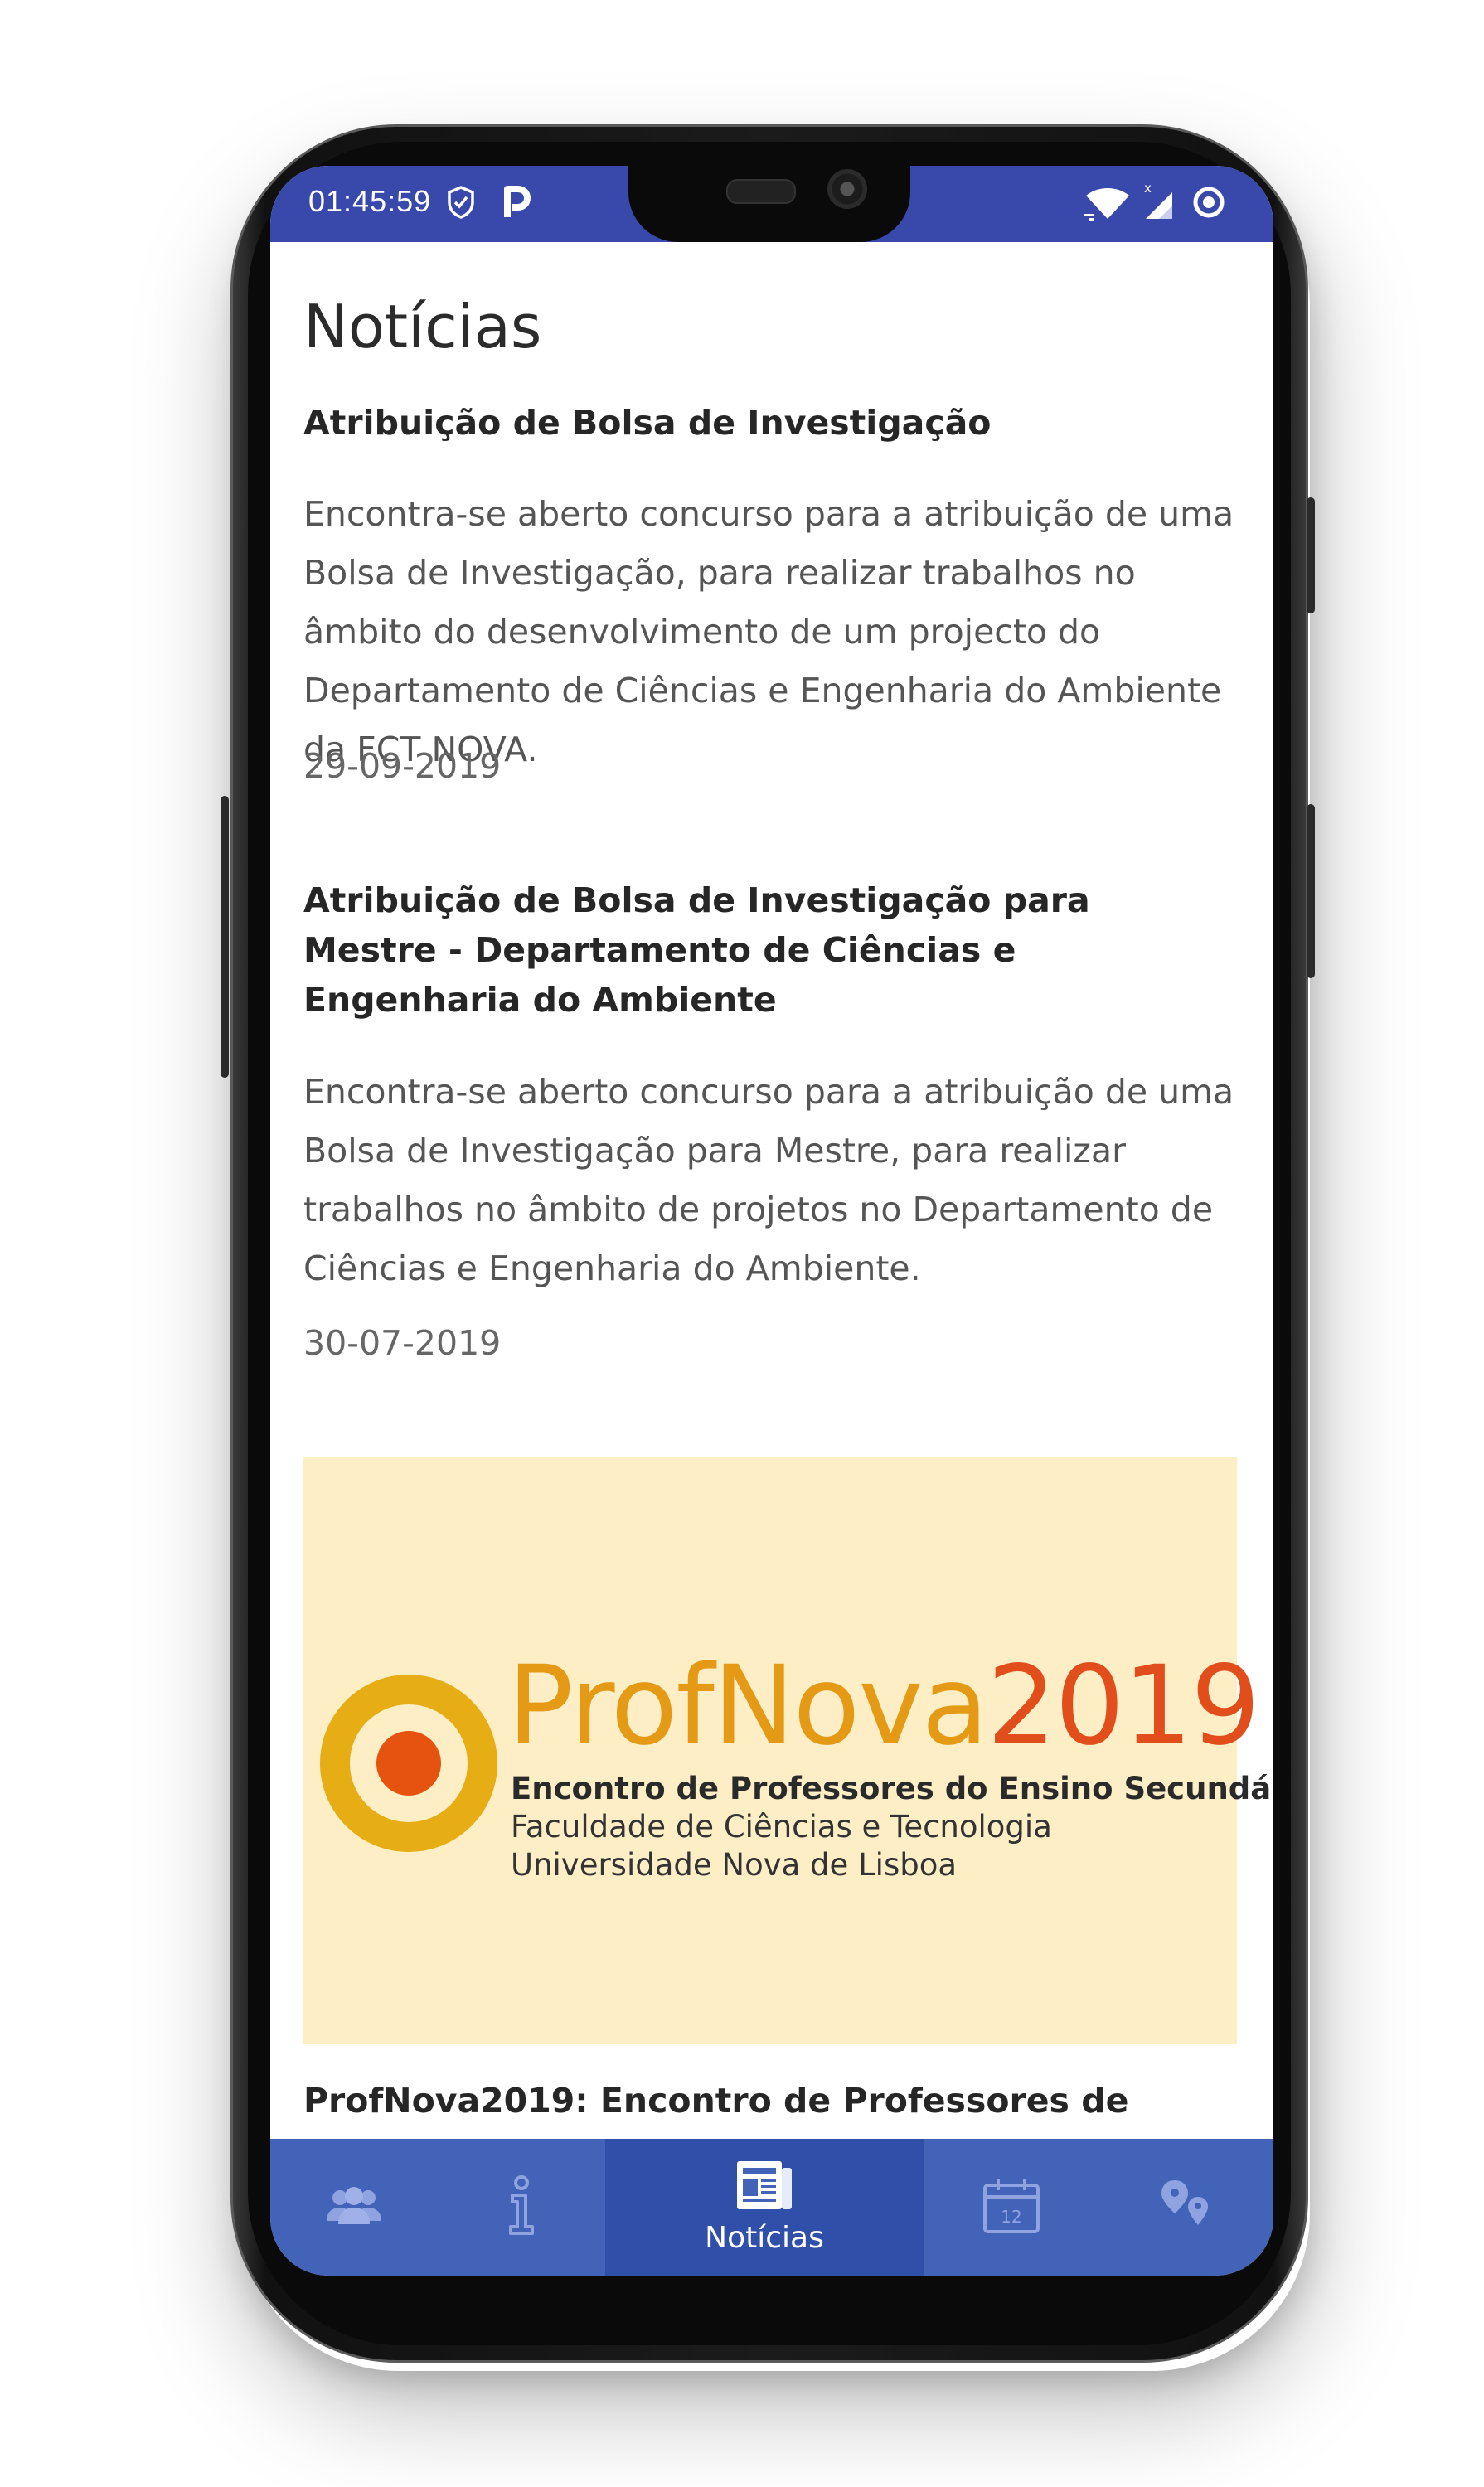  I want to click on calendar-icon: 12, so click(1011, 2207).